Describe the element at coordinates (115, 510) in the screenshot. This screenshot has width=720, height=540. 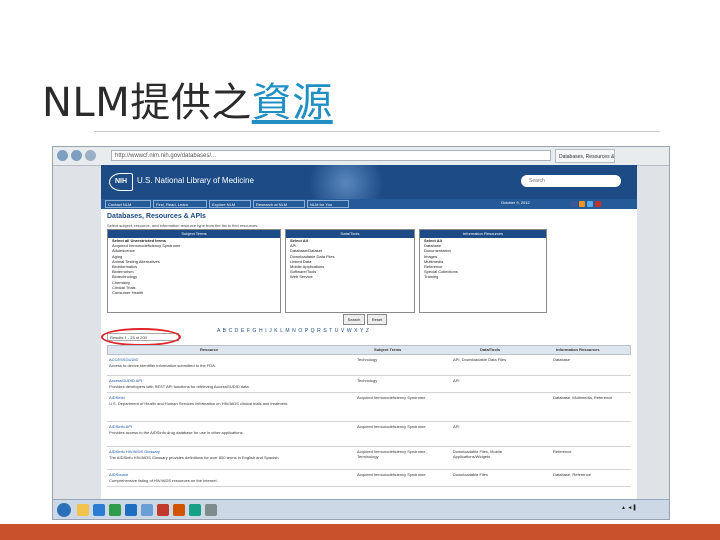
I see `chrome-icon` at that location.